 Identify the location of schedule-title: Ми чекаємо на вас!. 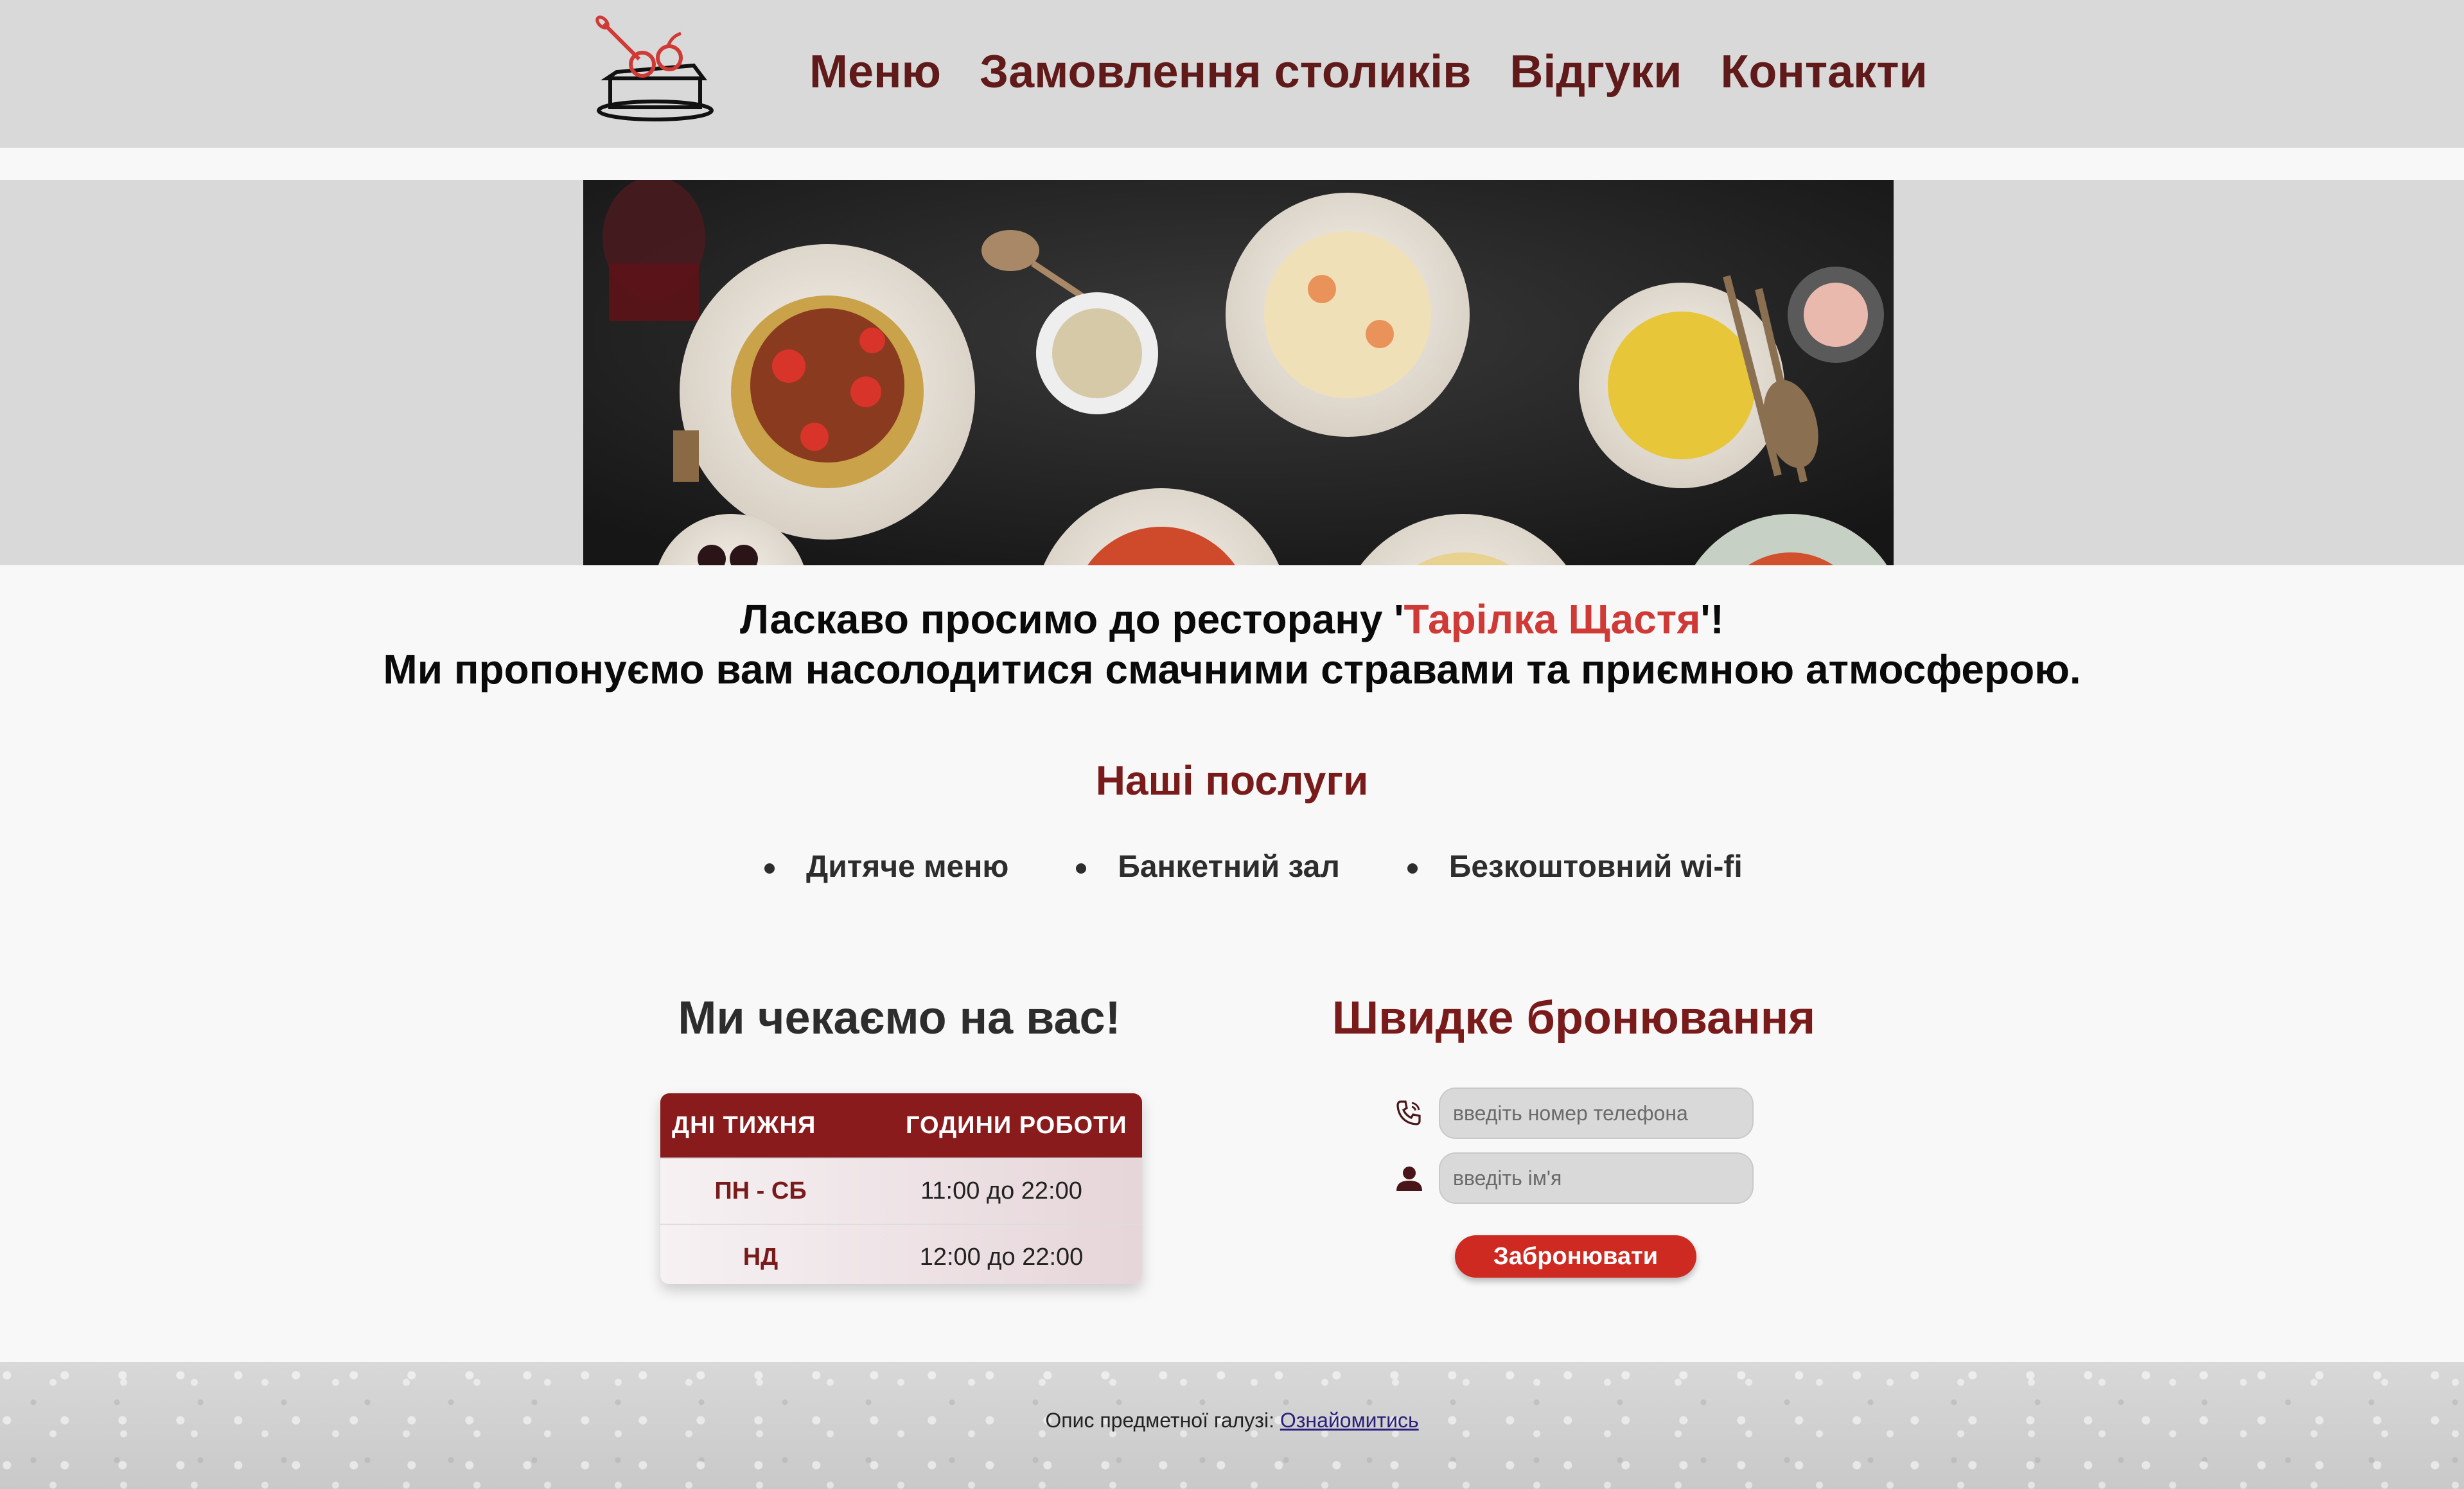
(899, 1018).